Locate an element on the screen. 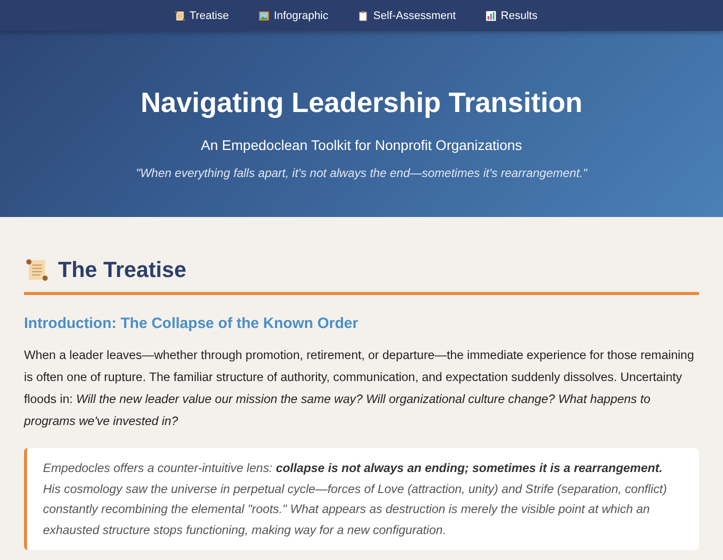 The height and width of the screenshot is (560, 723). clipboard-icon is located at coordinates (363, 16).